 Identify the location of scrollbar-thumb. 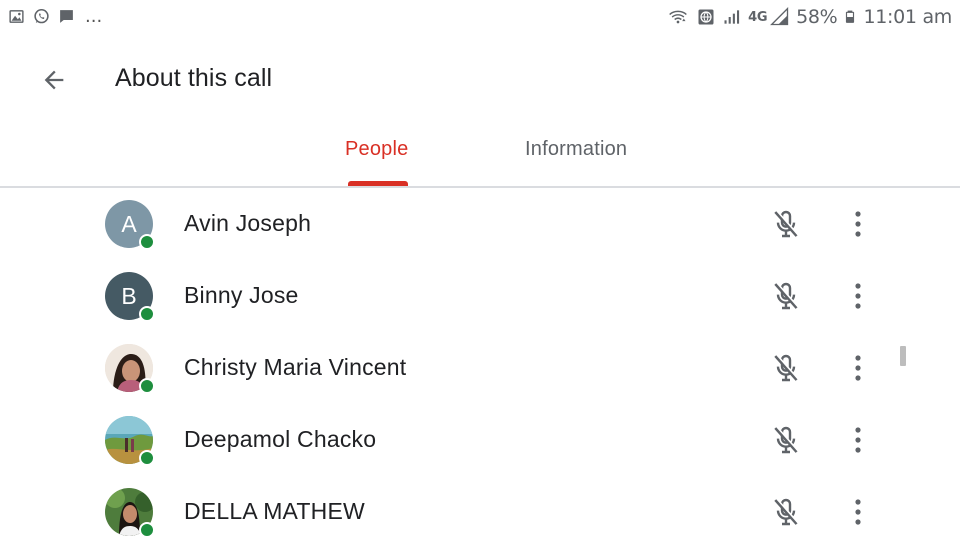
(903, 356).